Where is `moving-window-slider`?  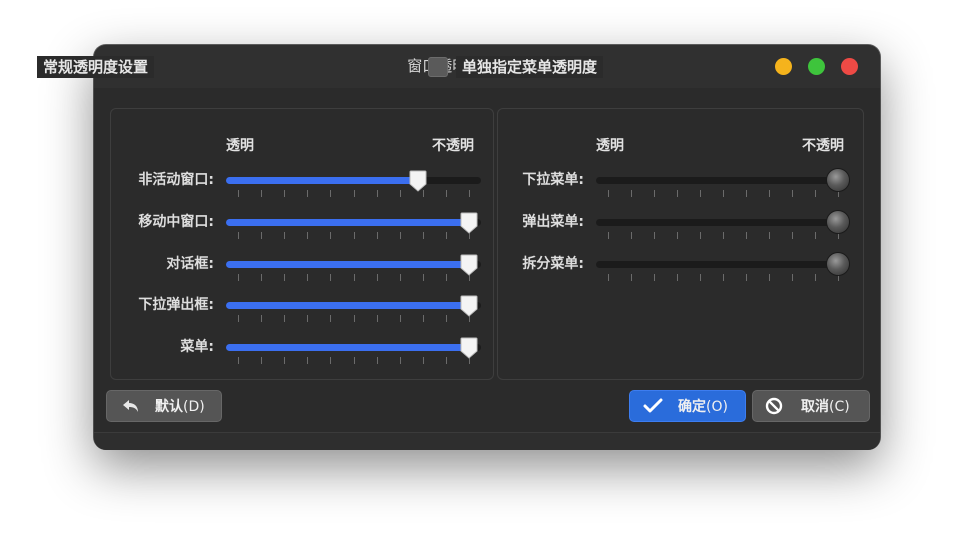 moving-window-slider is located at coordinates (353, 227).